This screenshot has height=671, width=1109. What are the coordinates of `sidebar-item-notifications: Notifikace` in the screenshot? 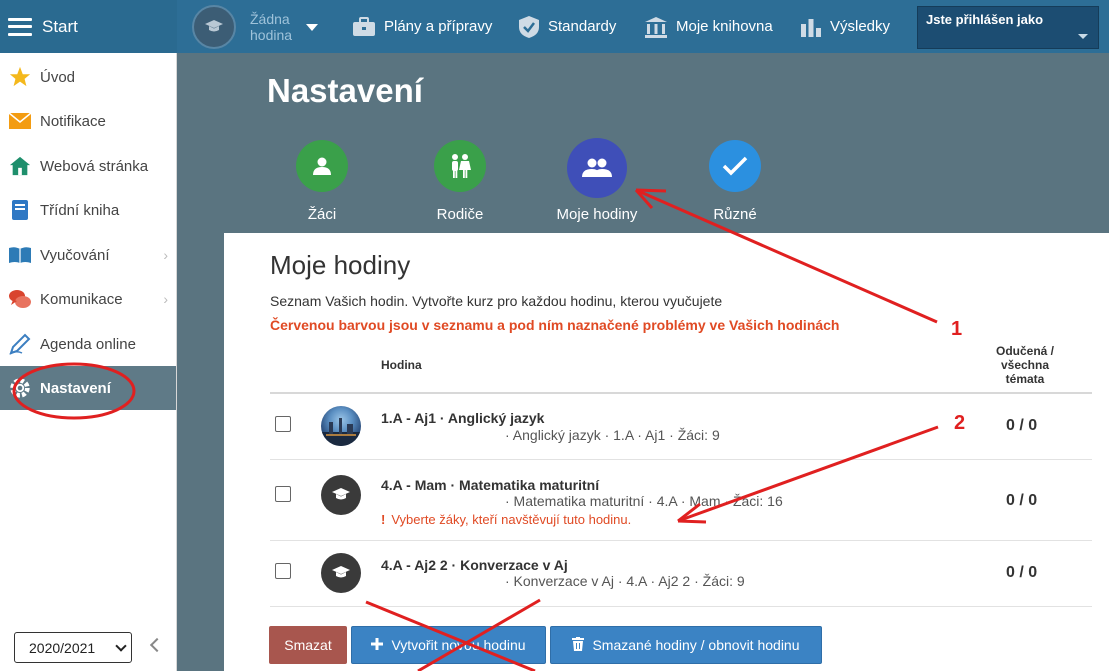 It's located at (88, 121).